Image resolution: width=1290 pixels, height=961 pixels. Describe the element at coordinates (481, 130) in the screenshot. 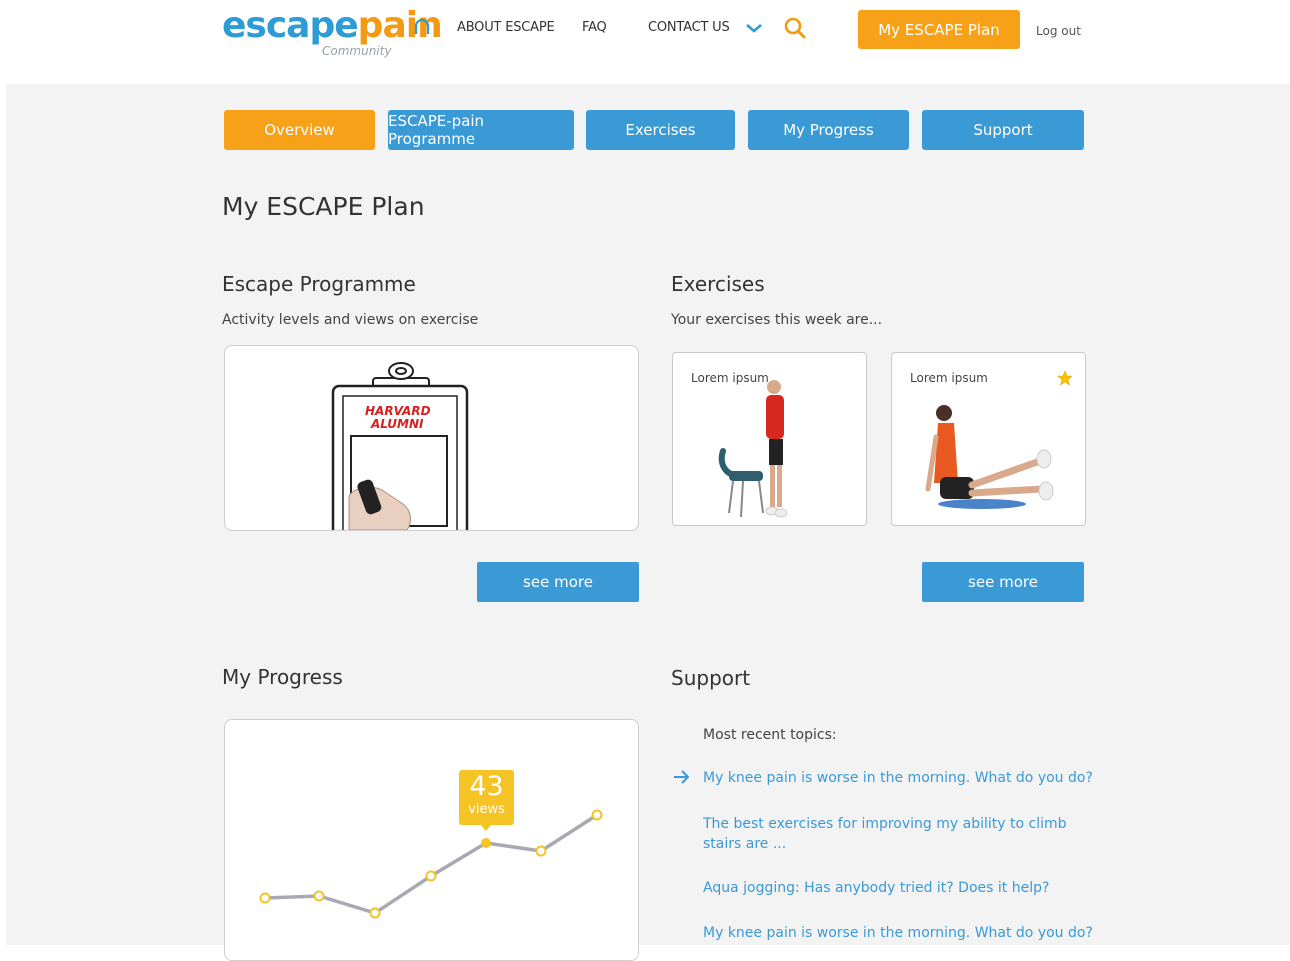

I see `tab-escape-pain-programme: ESCAPE-pain Programme` at that location.